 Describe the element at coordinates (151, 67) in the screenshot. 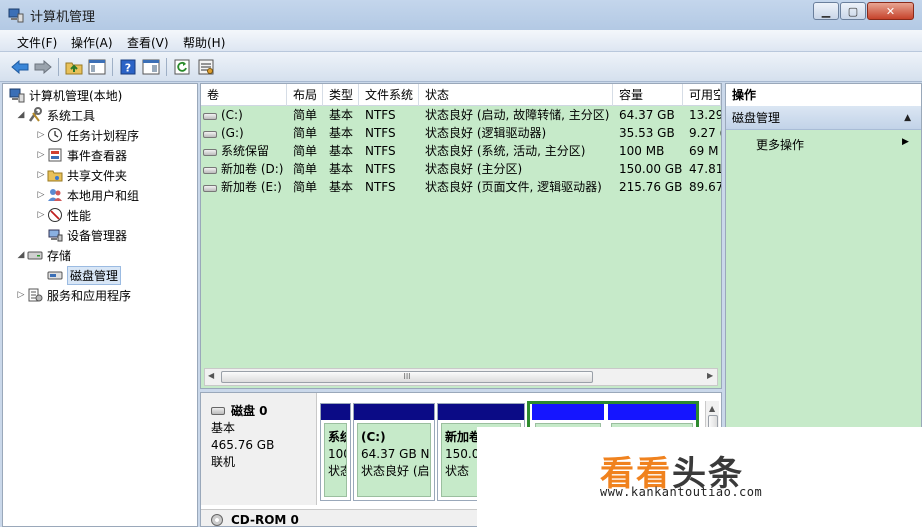

I see `show-action-pane-button` at that location.